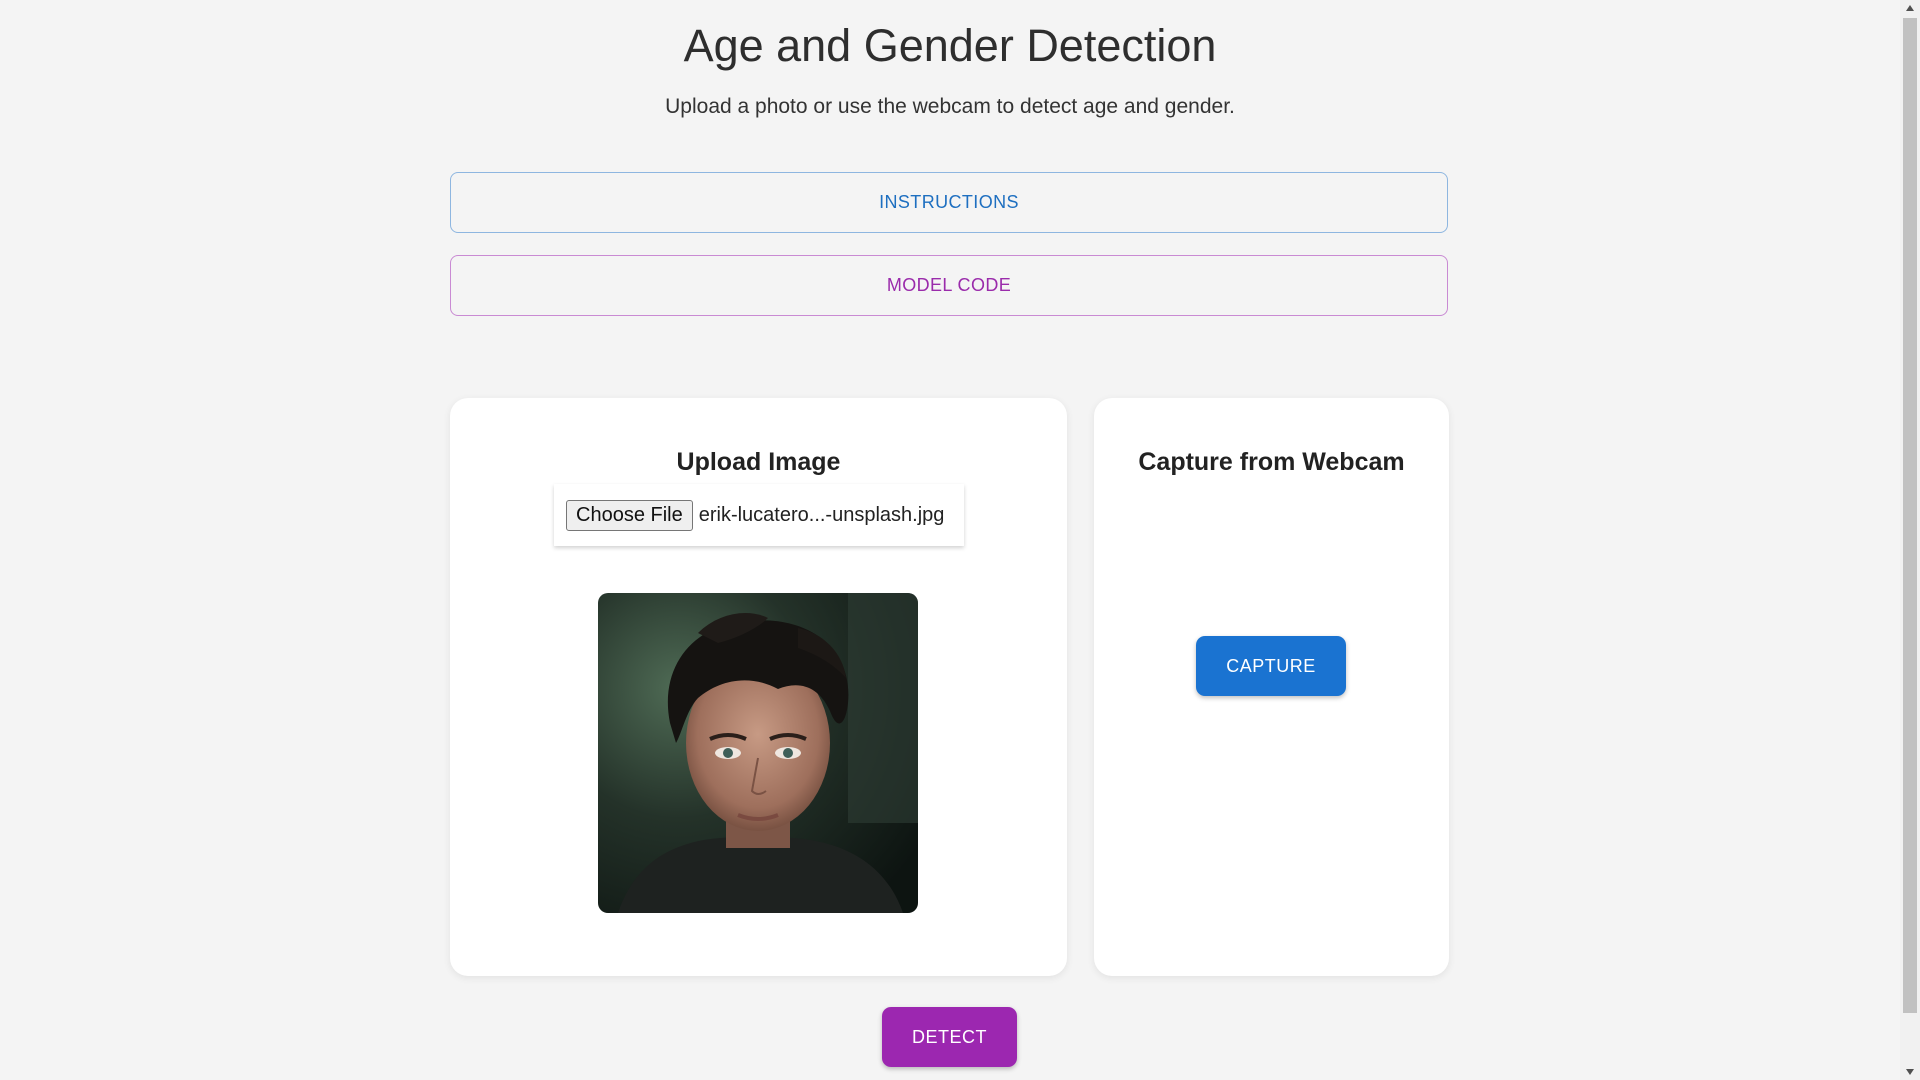  I want to click on webcam-capture-card: Capture from Webcam CAPTURE, so click(1271, 687).